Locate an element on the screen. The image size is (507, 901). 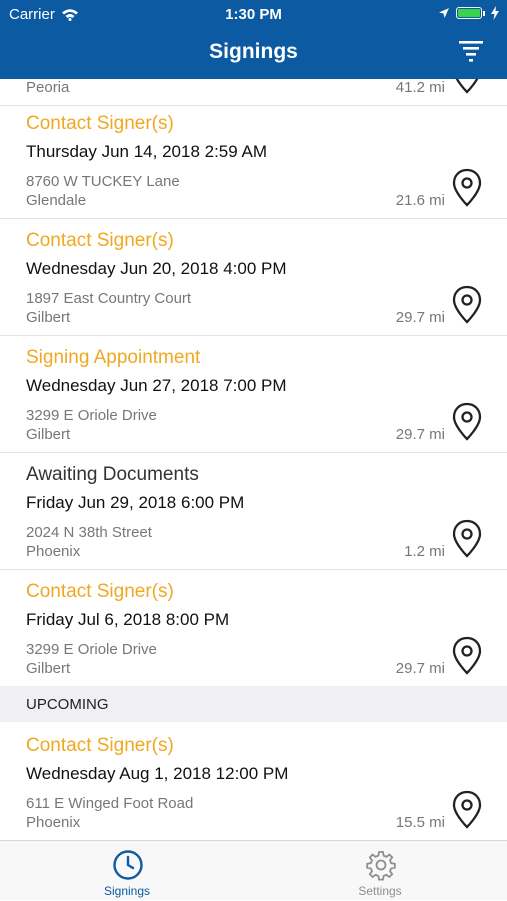
row-status: Awaiting Documents is located at coordinates (112, 474).